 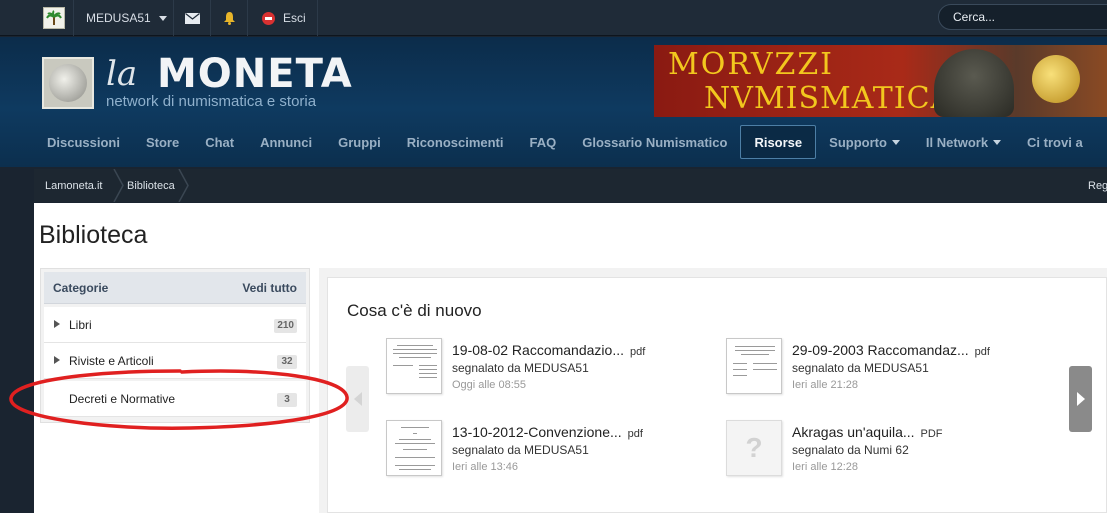 What do you see at coordinates (285, 326) in the screenshot?
I see `category-count-badge: 210` at bounding box center [285, 326].